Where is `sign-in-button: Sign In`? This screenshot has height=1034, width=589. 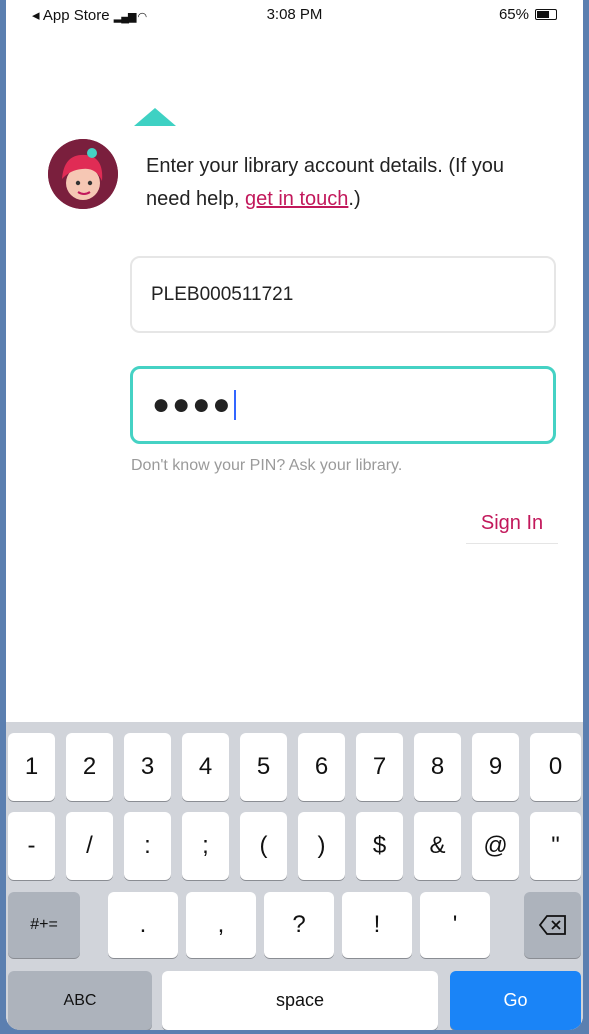 sign-in-button: Sign In is located at coordinates (512, 524).